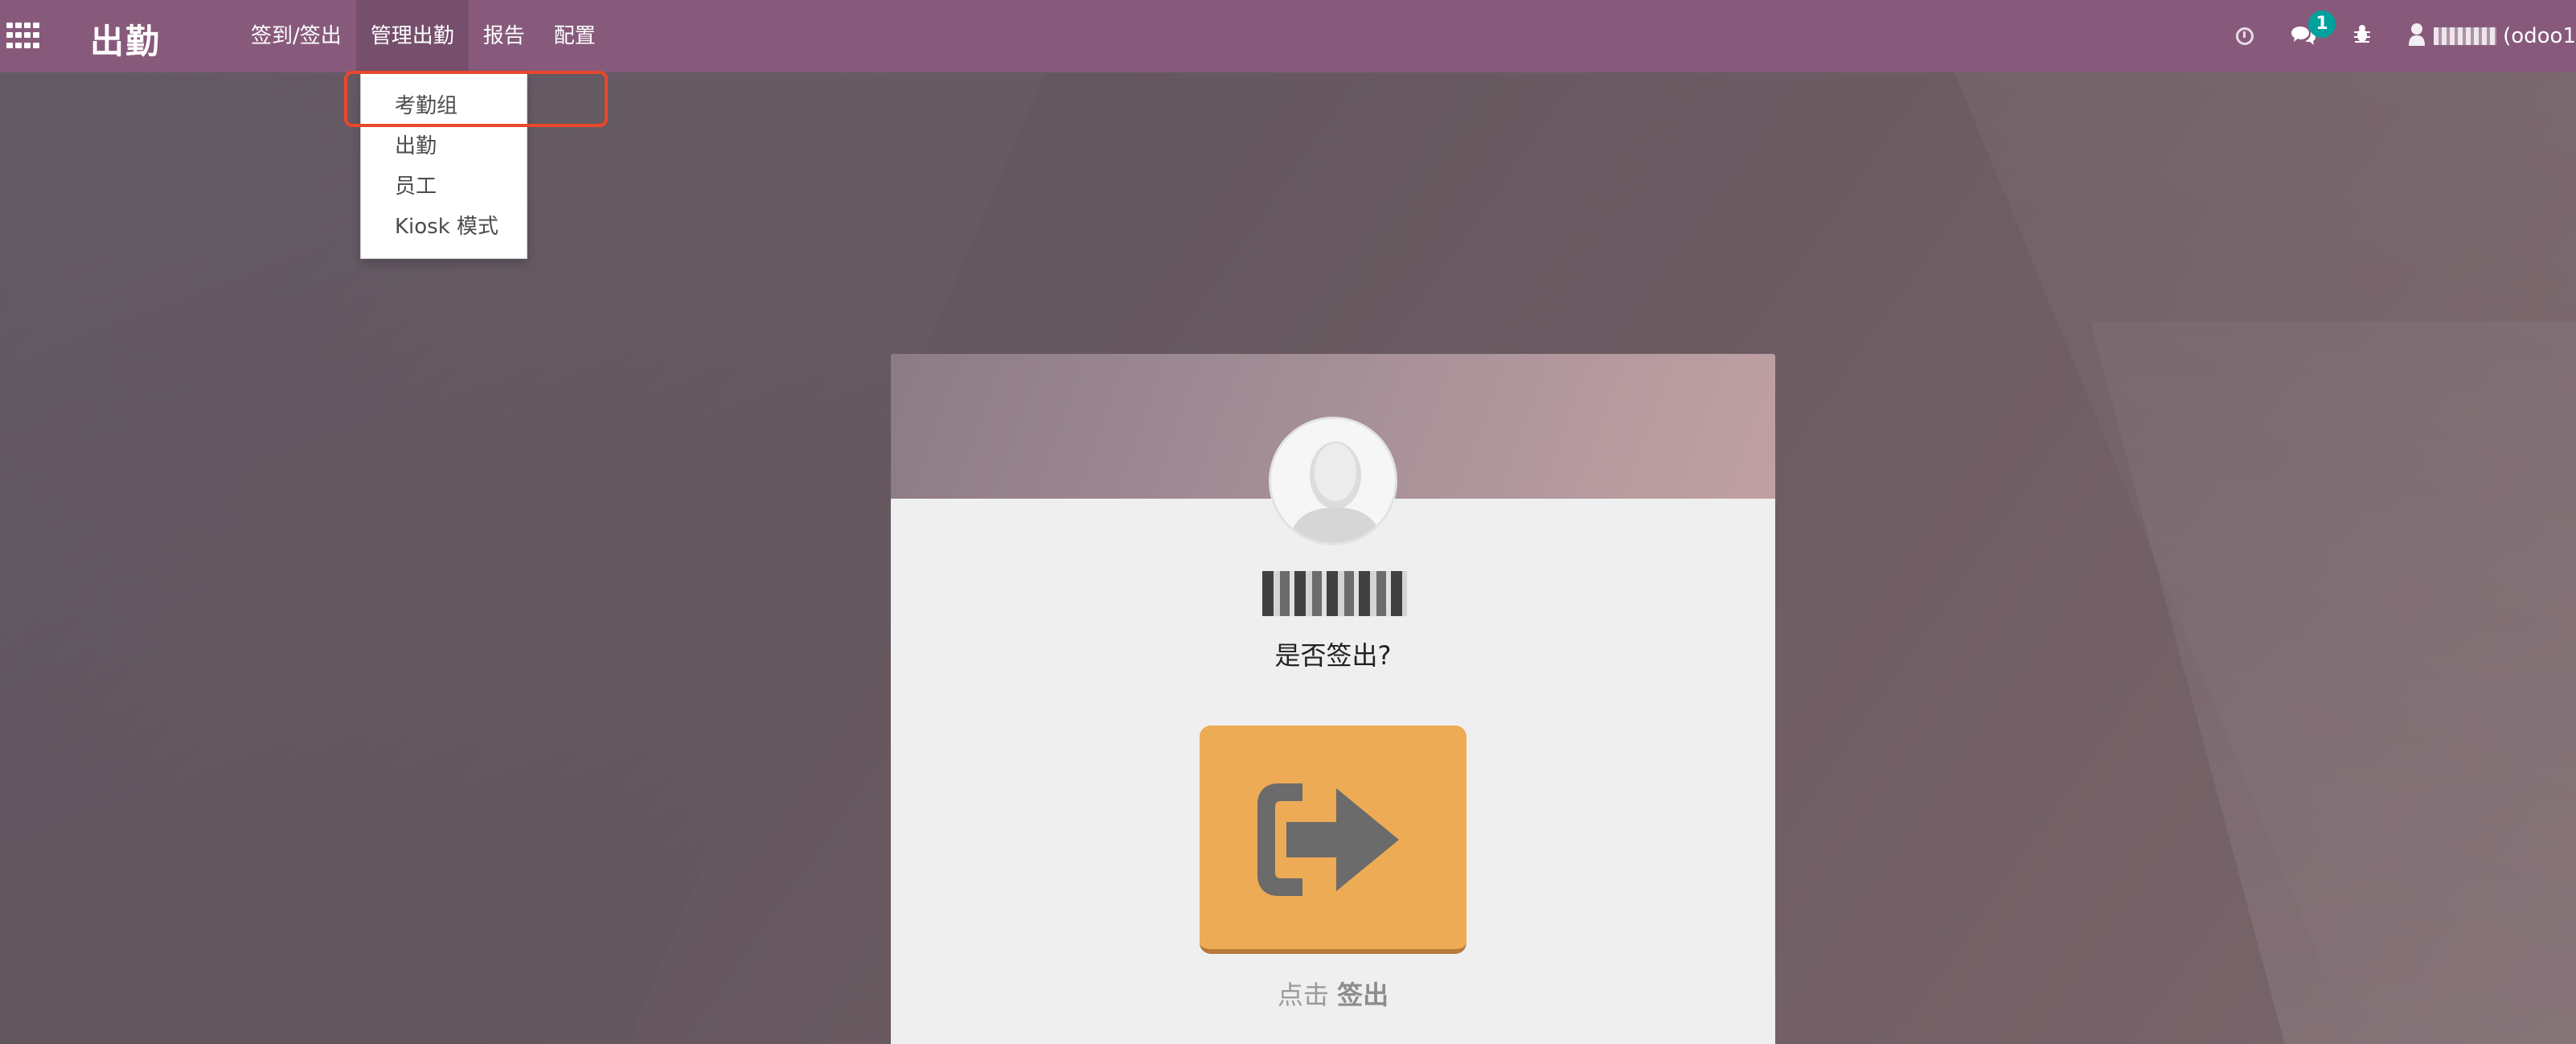 This screenshot has height=1044, width=2576. I want to click on user-menu: (odoo1, so click(2492, 36).